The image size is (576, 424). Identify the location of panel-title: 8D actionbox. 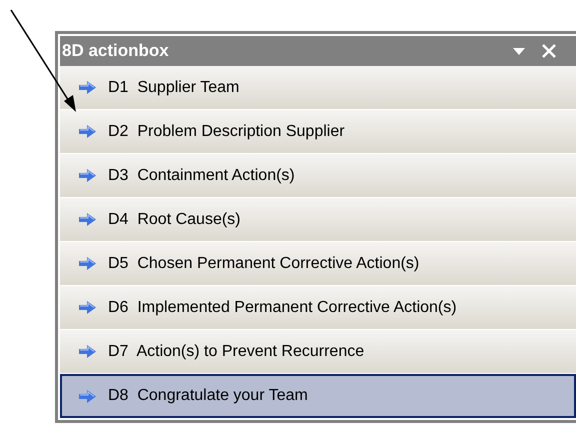
(115, 51).